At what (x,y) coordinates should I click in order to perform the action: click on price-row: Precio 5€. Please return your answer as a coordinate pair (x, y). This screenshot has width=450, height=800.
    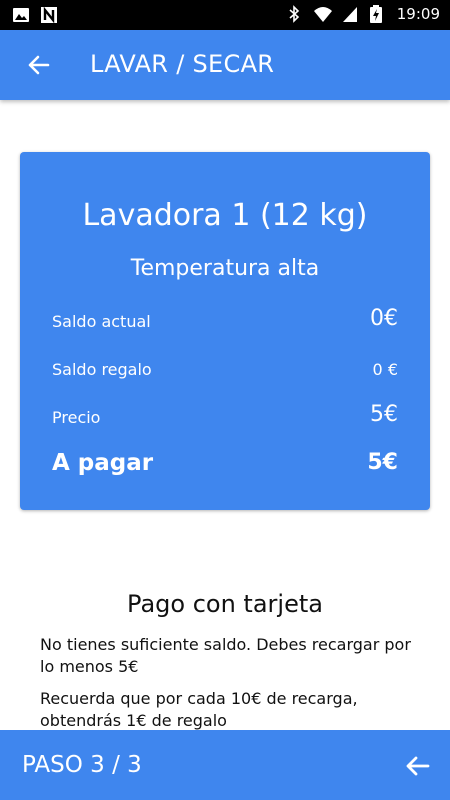
    Looking at the image, I should click on (225, 417).